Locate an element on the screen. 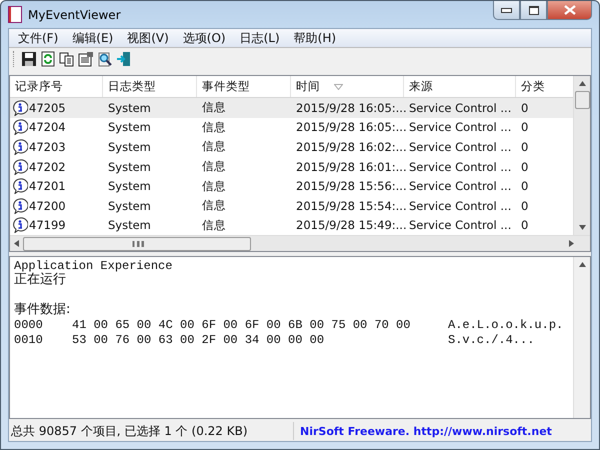  table-row: 47201 System 信息 2015/9/28 15:56:... Service Control ... 0 is located at coordinates (291, 186).